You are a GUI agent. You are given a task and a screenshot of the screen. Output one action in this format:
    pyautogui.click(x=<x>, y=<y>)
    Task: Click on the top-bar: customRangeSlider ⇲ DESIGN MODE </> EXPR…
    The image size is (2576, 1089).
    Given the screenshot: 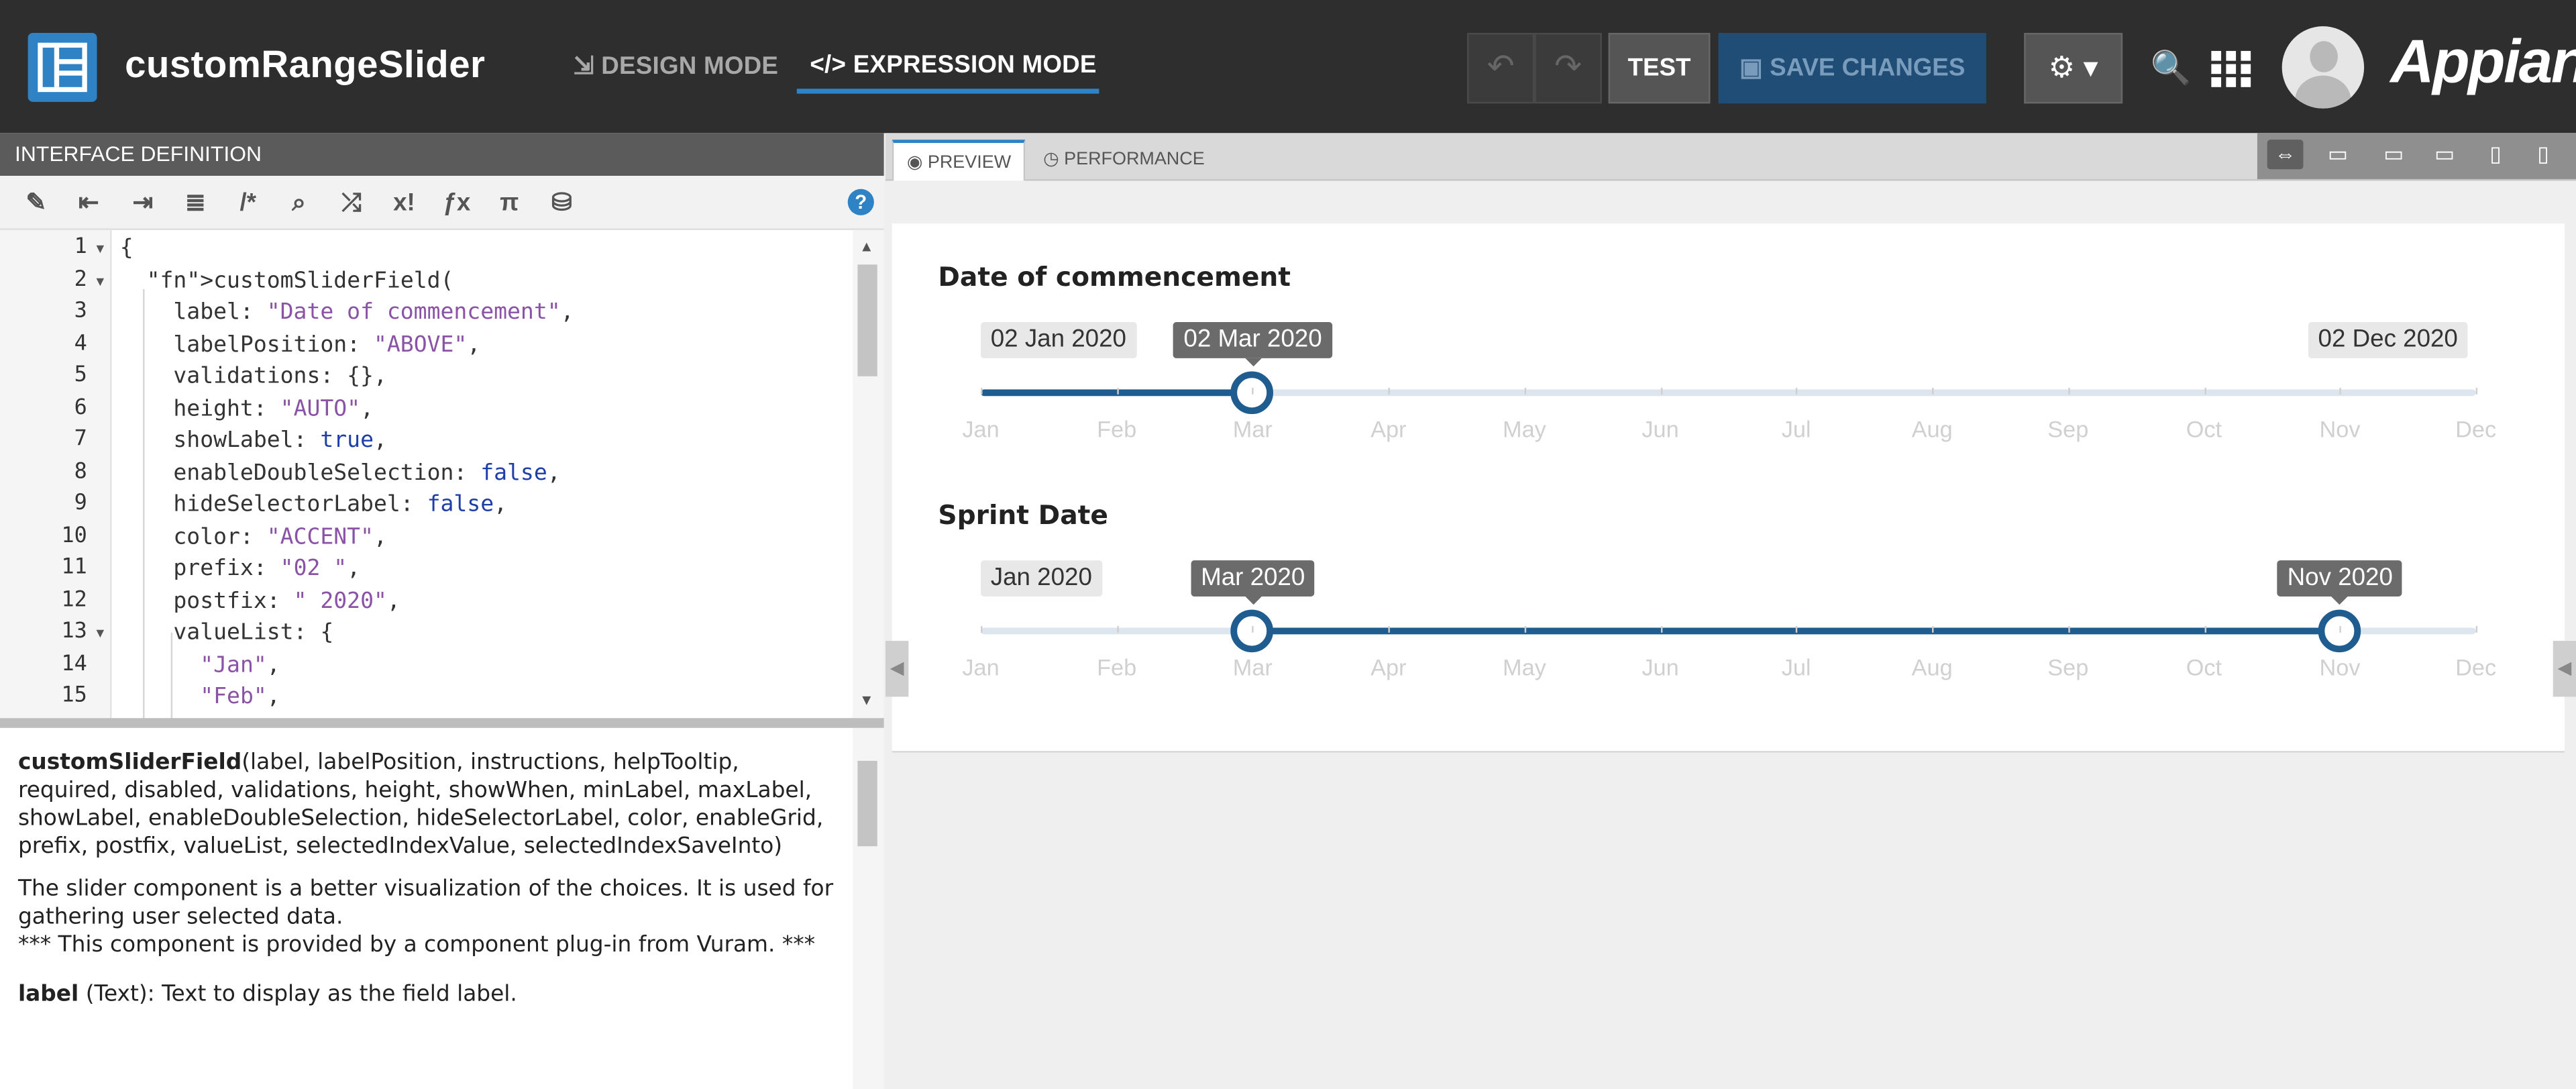 What is the action you would take?
    pyautogui.click(x=1288, y=67)
    